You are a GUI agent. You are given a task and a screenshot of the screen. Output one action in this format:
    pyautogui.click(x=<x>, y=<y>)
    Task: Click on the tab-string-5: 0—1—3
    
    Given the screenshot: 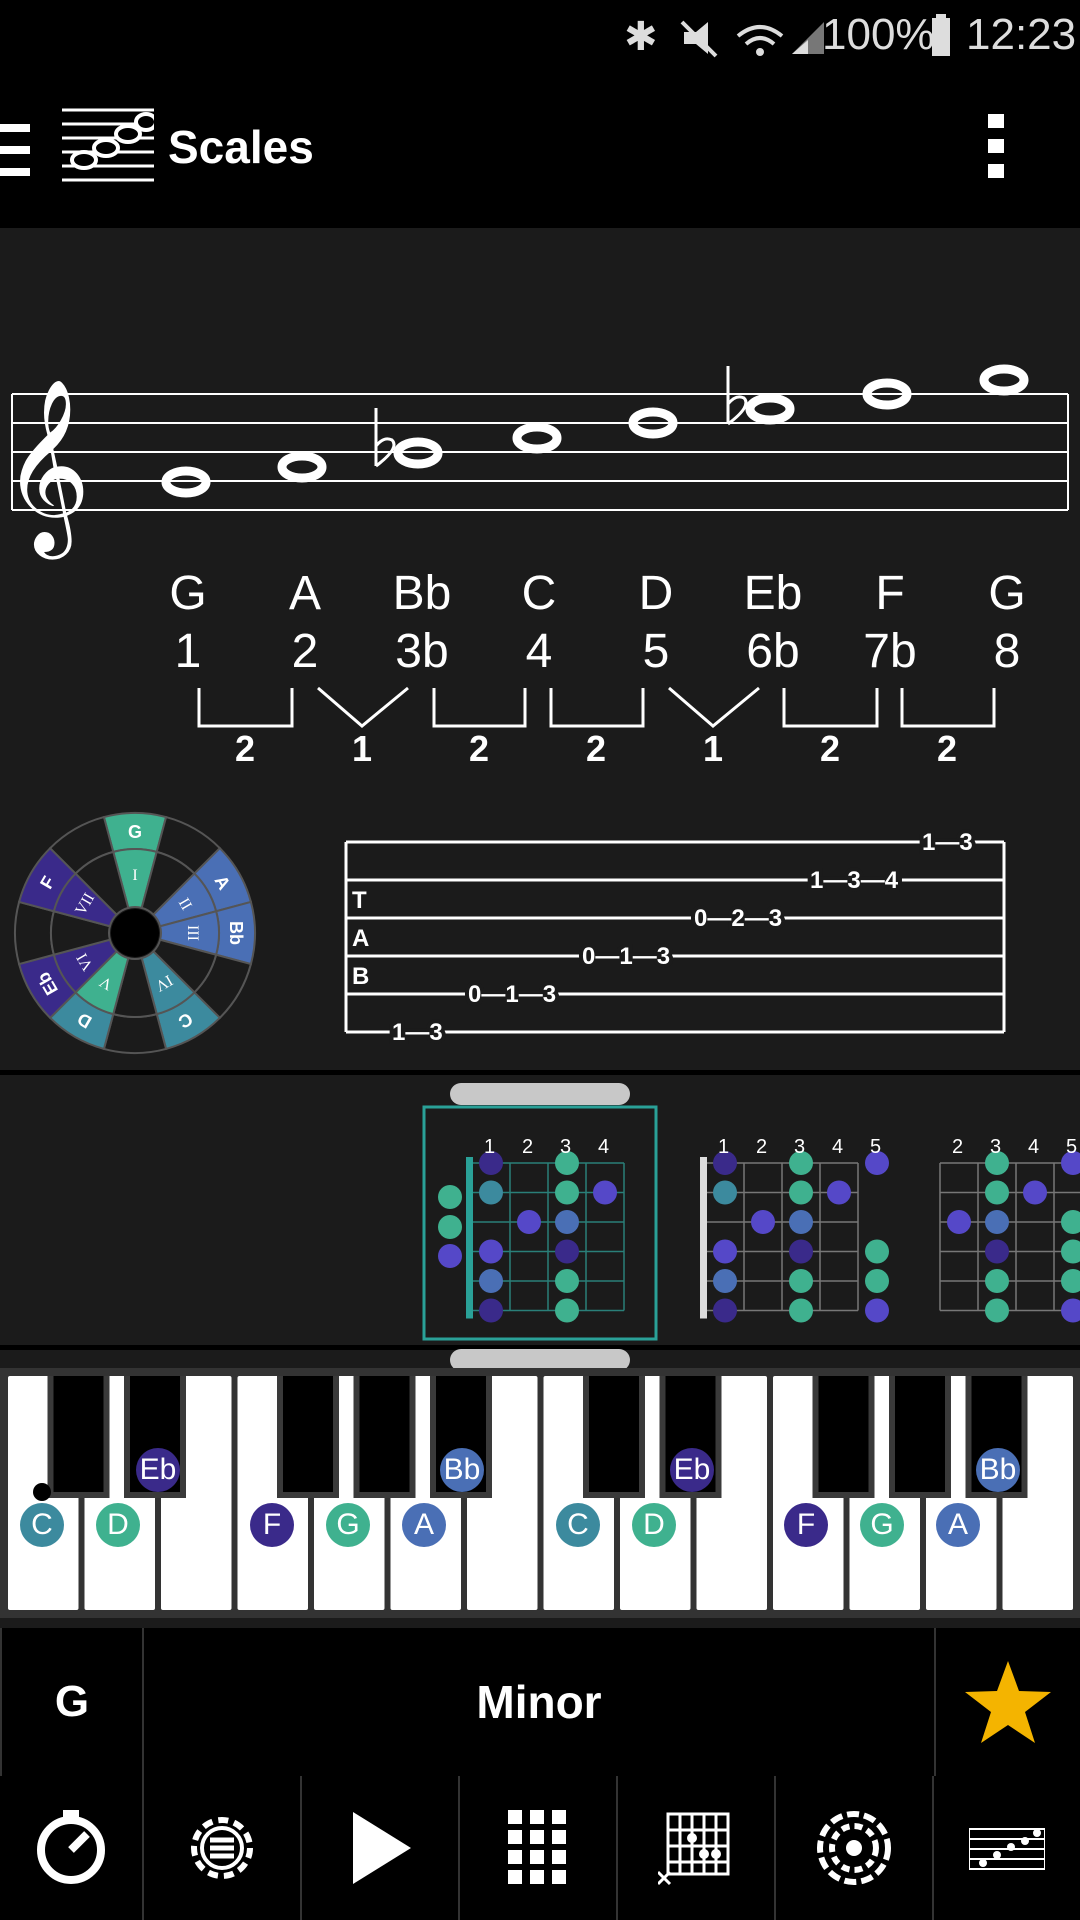 What is the action you would take?
    pyautogui.click(x=512, y=994)
    